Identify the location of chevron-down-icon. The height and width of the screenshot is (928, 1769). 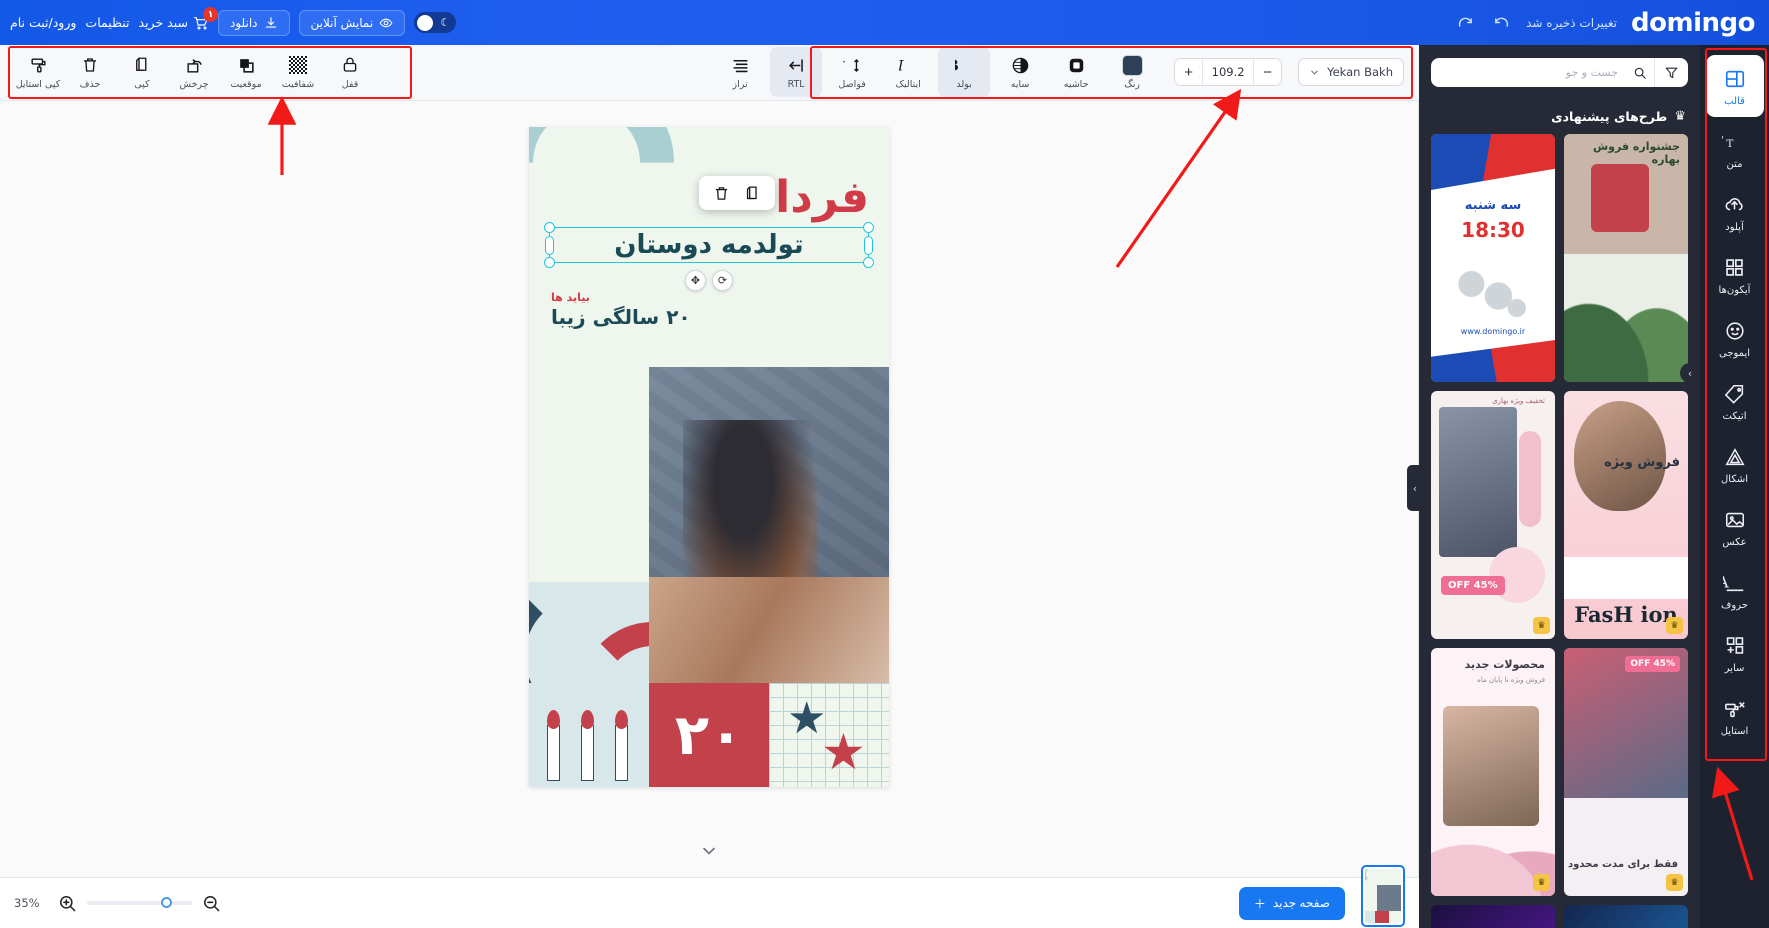
(709, 851).